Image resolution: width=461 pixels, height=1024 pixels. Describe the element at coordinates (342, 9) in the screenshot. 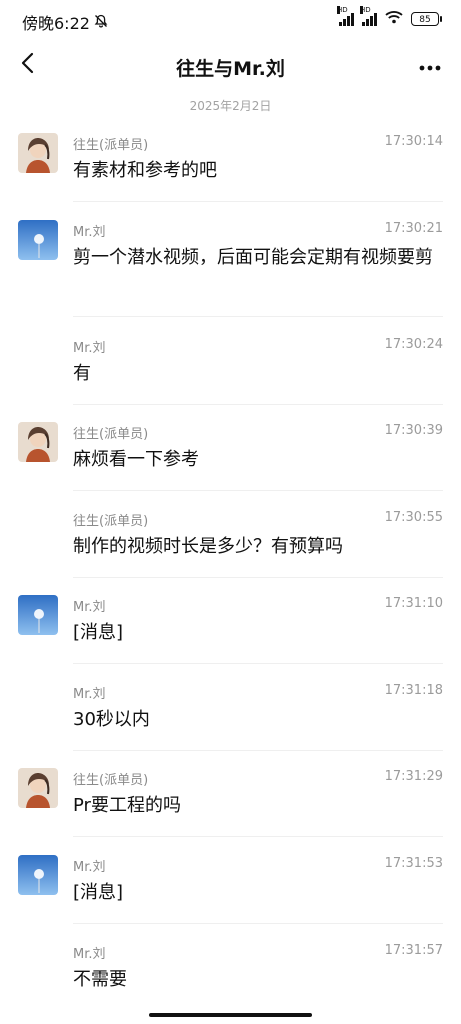

I see `hd-label: HD` at that location.